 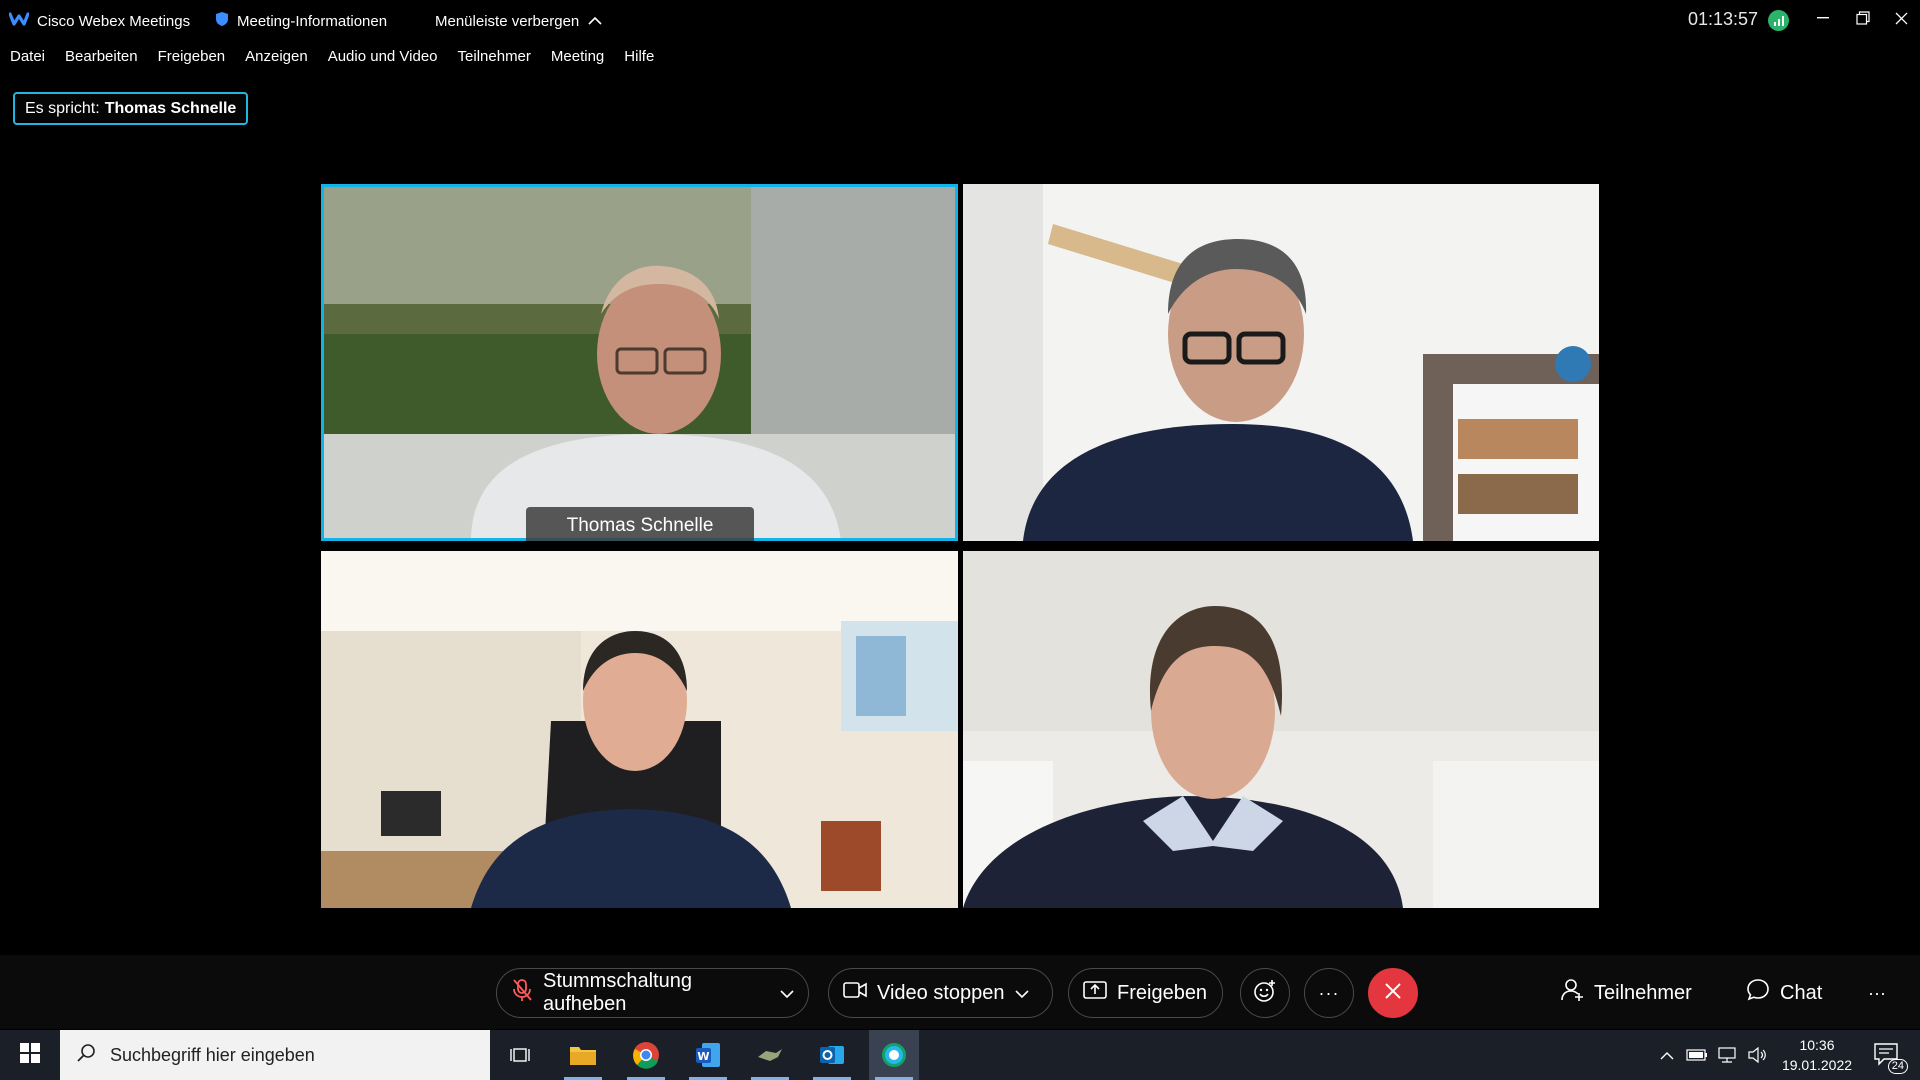 I want to click on menu-meeting: Meeting, so click(x=577, y=57).